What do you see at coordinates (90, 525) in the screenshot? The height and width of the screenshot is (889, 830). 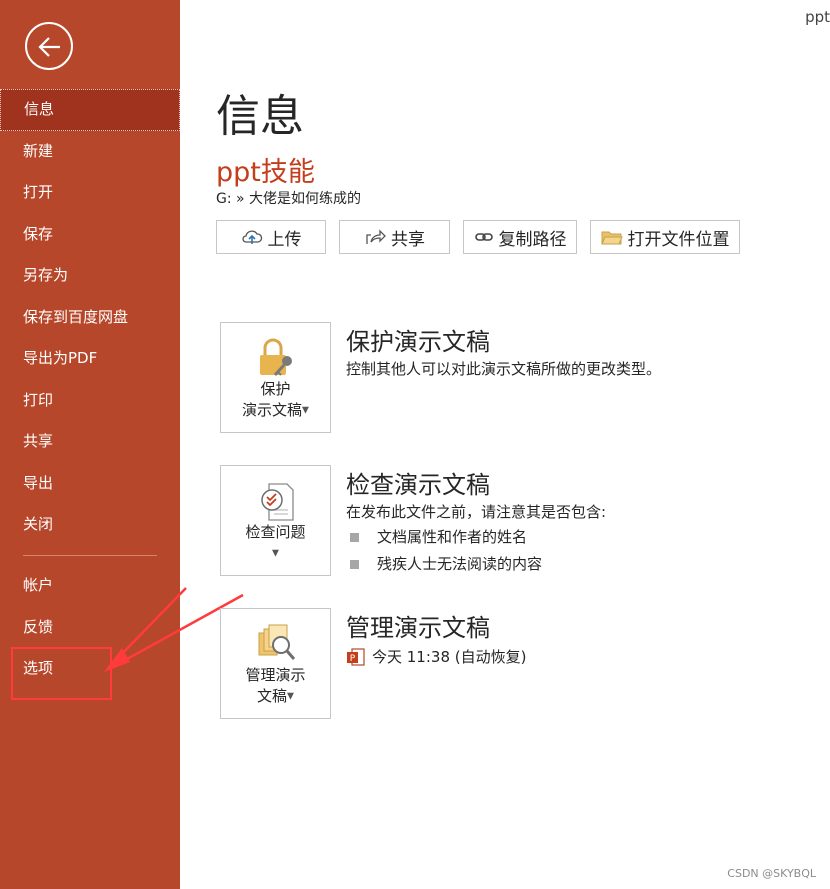 I see `sidebar-item-close: 关闭` at bounding box center [90, 525].